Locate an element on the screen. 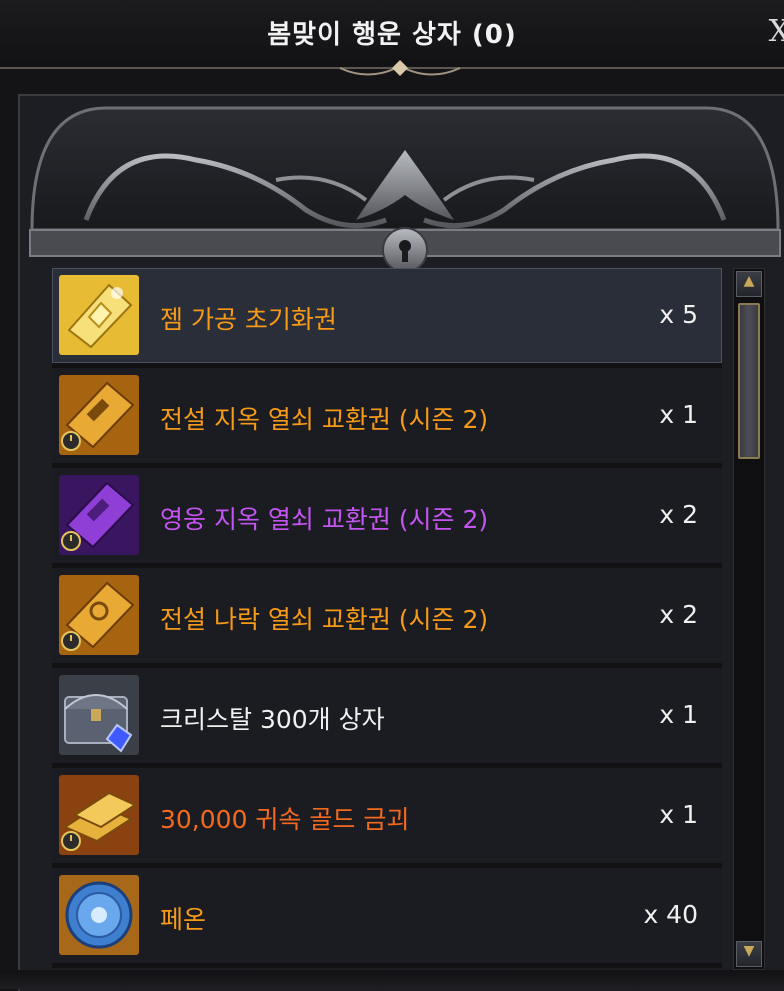  scroll-down-button: ▼ is located at coordinates (749, 954).